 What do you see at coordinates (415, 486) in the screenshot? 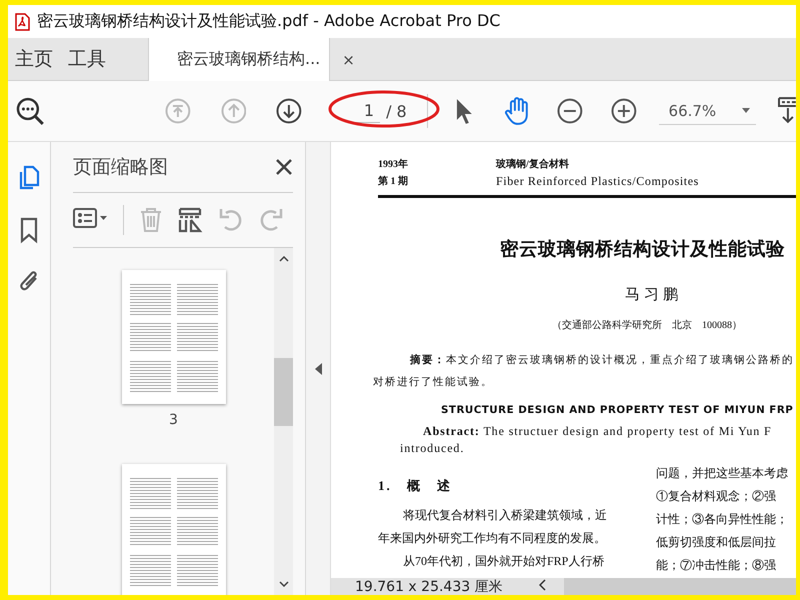
I see `section-heading: 1. 概 述` at bounding box center [415, 486].